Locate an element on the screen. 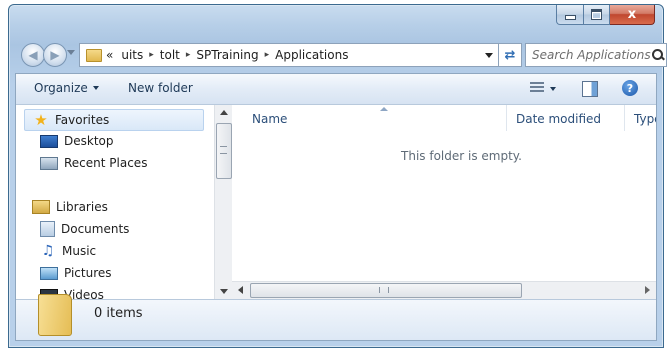 The image size is (670, 356). back-button: ◀ is located at coordinates (33, 55).